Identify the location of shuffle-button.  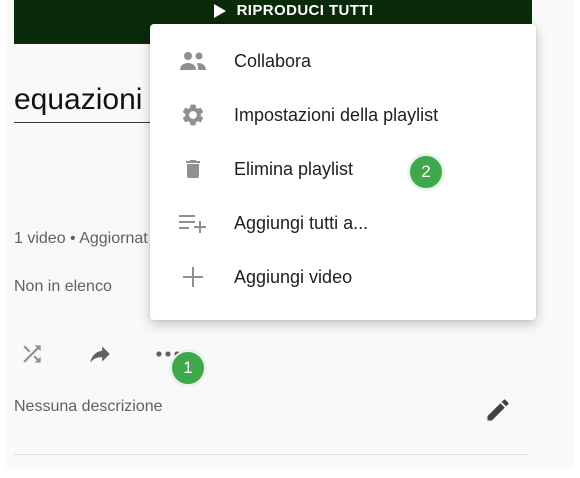
(32, 354).